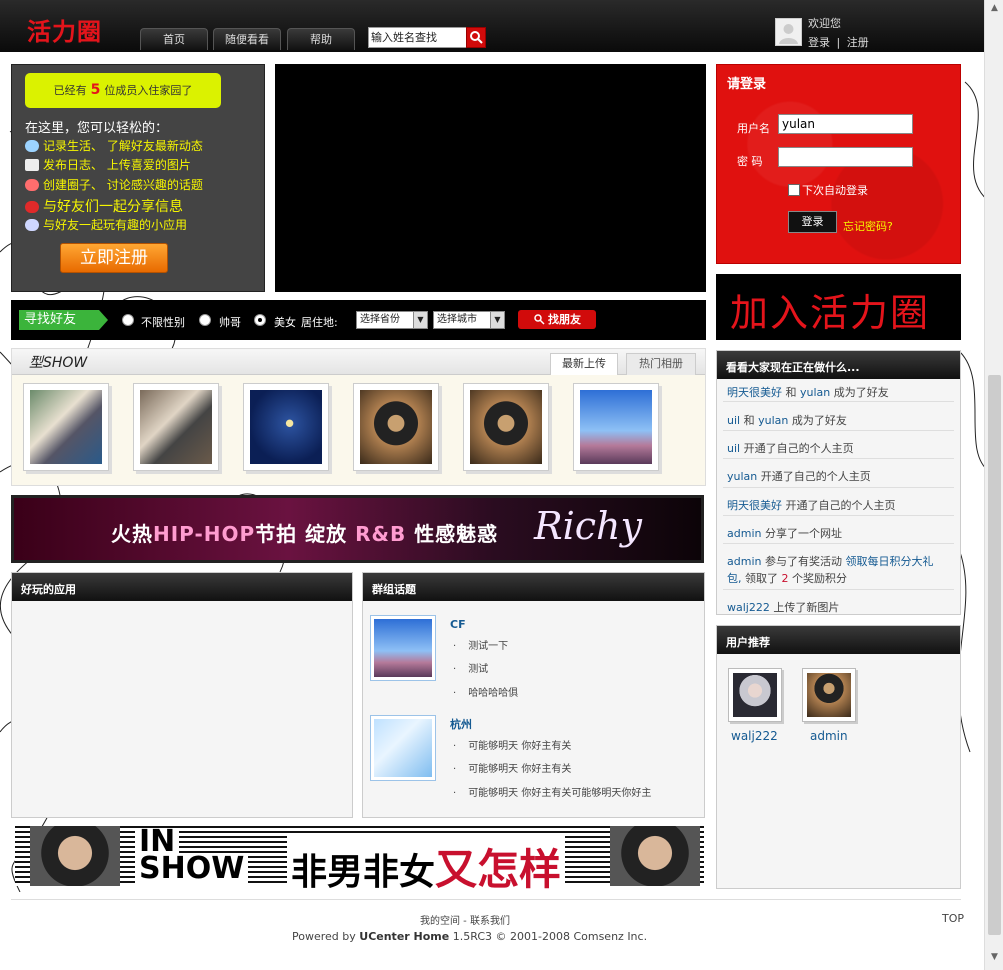  I want to click on badge-suffix: 位成员入住家园了, so click(148, 90).